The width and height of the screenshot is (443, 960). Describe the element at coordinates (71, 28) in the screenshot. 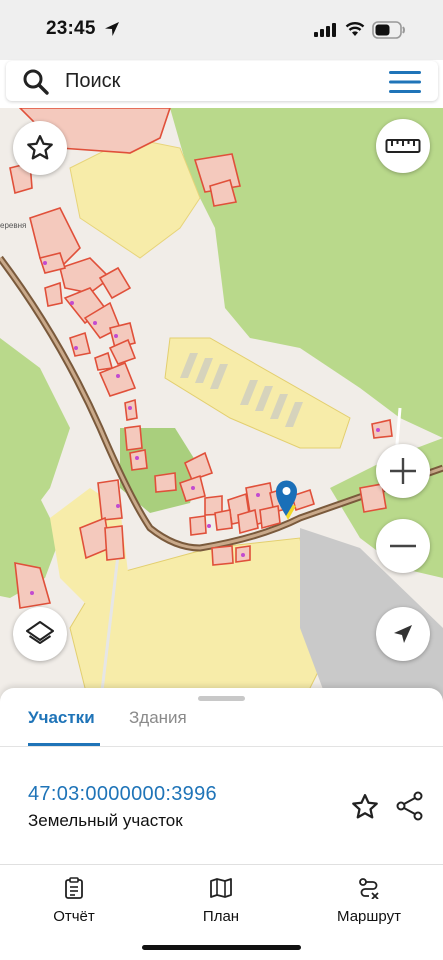

I see `status-time: 23:45` at that location.